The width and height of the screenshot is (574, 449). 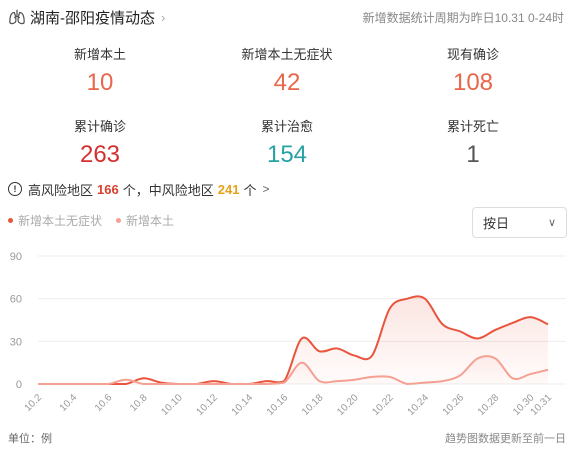 I want to click on stat-value: 42, so click(x=287, y=82).